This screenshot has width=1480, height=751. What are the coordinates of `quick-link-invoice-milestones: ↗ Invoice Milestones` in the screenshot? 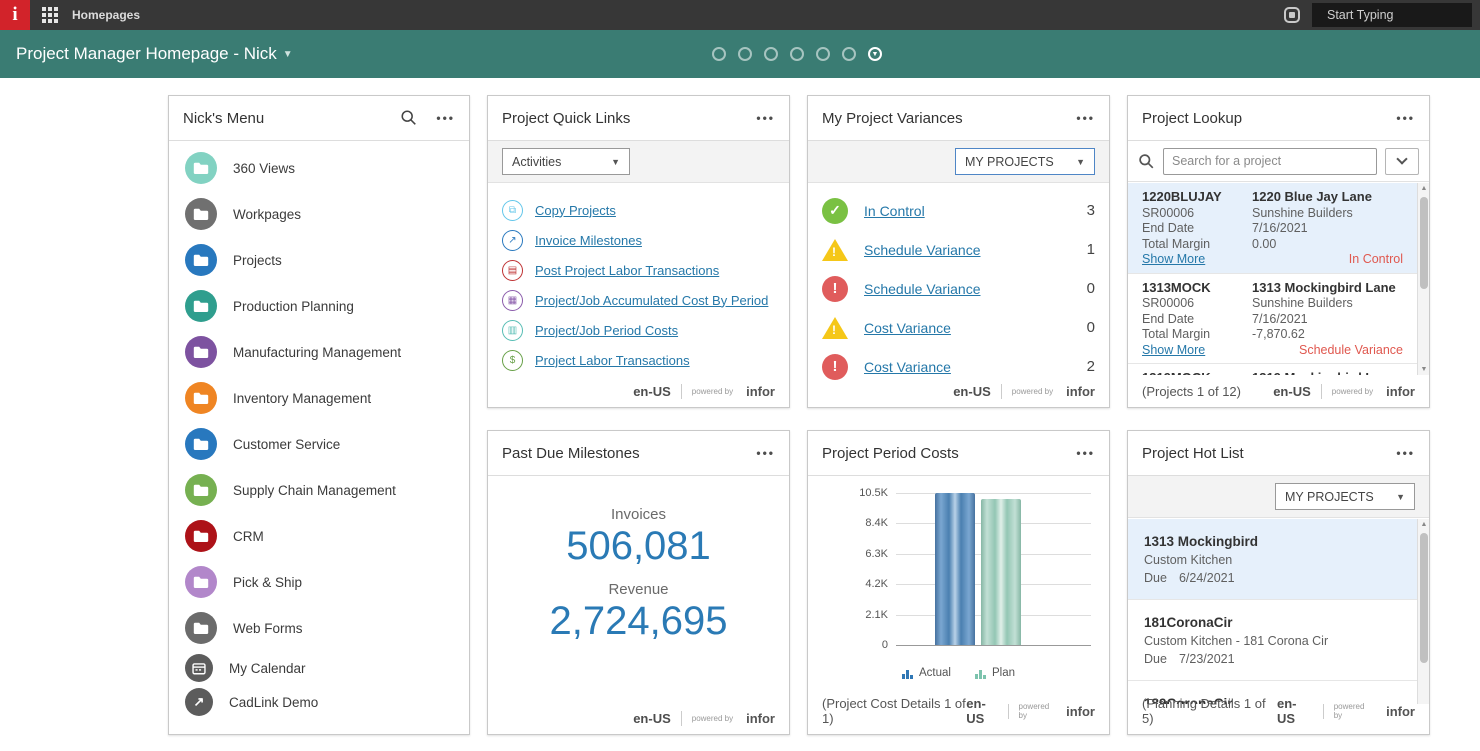 It's located at (638, 240).